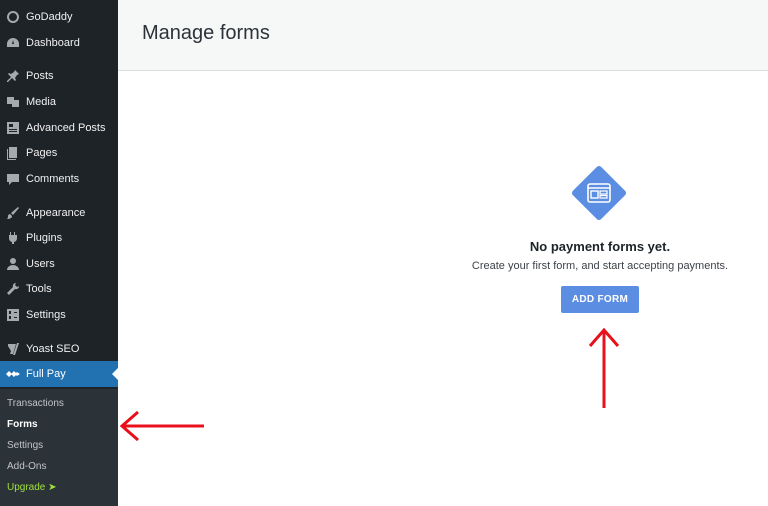  Describe the element at coordinates (46, 315) in the screenshot. I see `sidebar-item-label: Settings` at that location.